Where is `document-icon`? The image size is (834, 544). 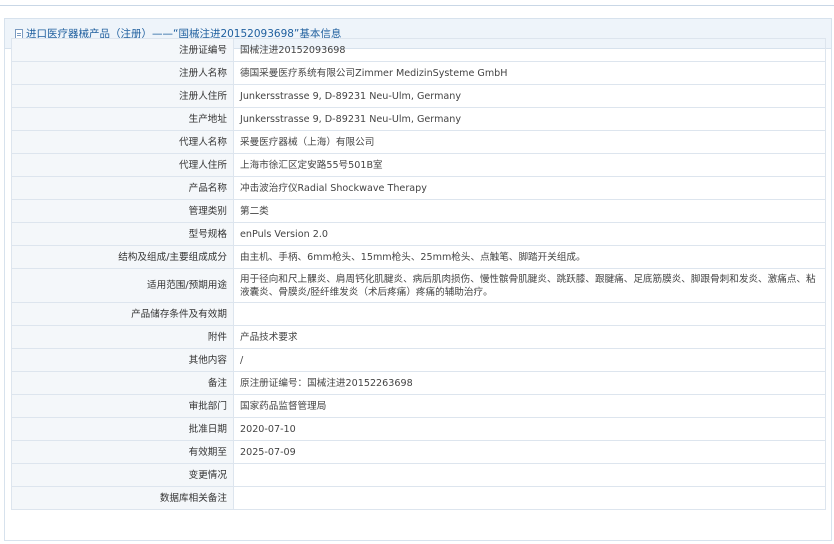
document-icon is located at coordinates (19, 33).